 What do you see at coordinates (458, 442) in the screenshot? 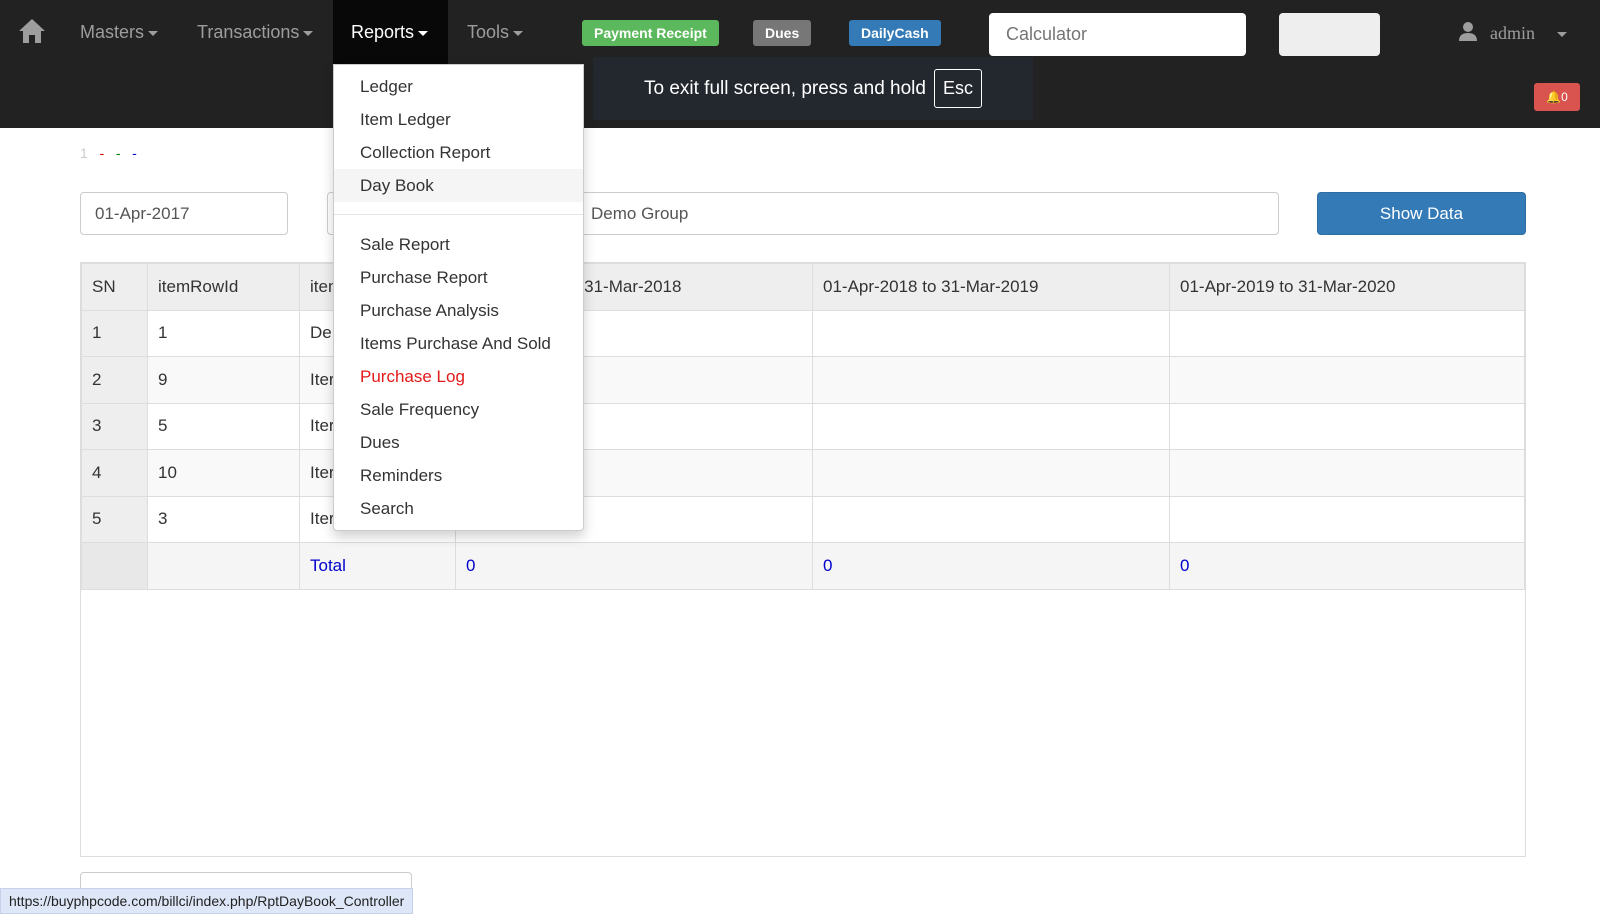
I see `menu-item-dues: Dues` at bounding box center [458, 442].